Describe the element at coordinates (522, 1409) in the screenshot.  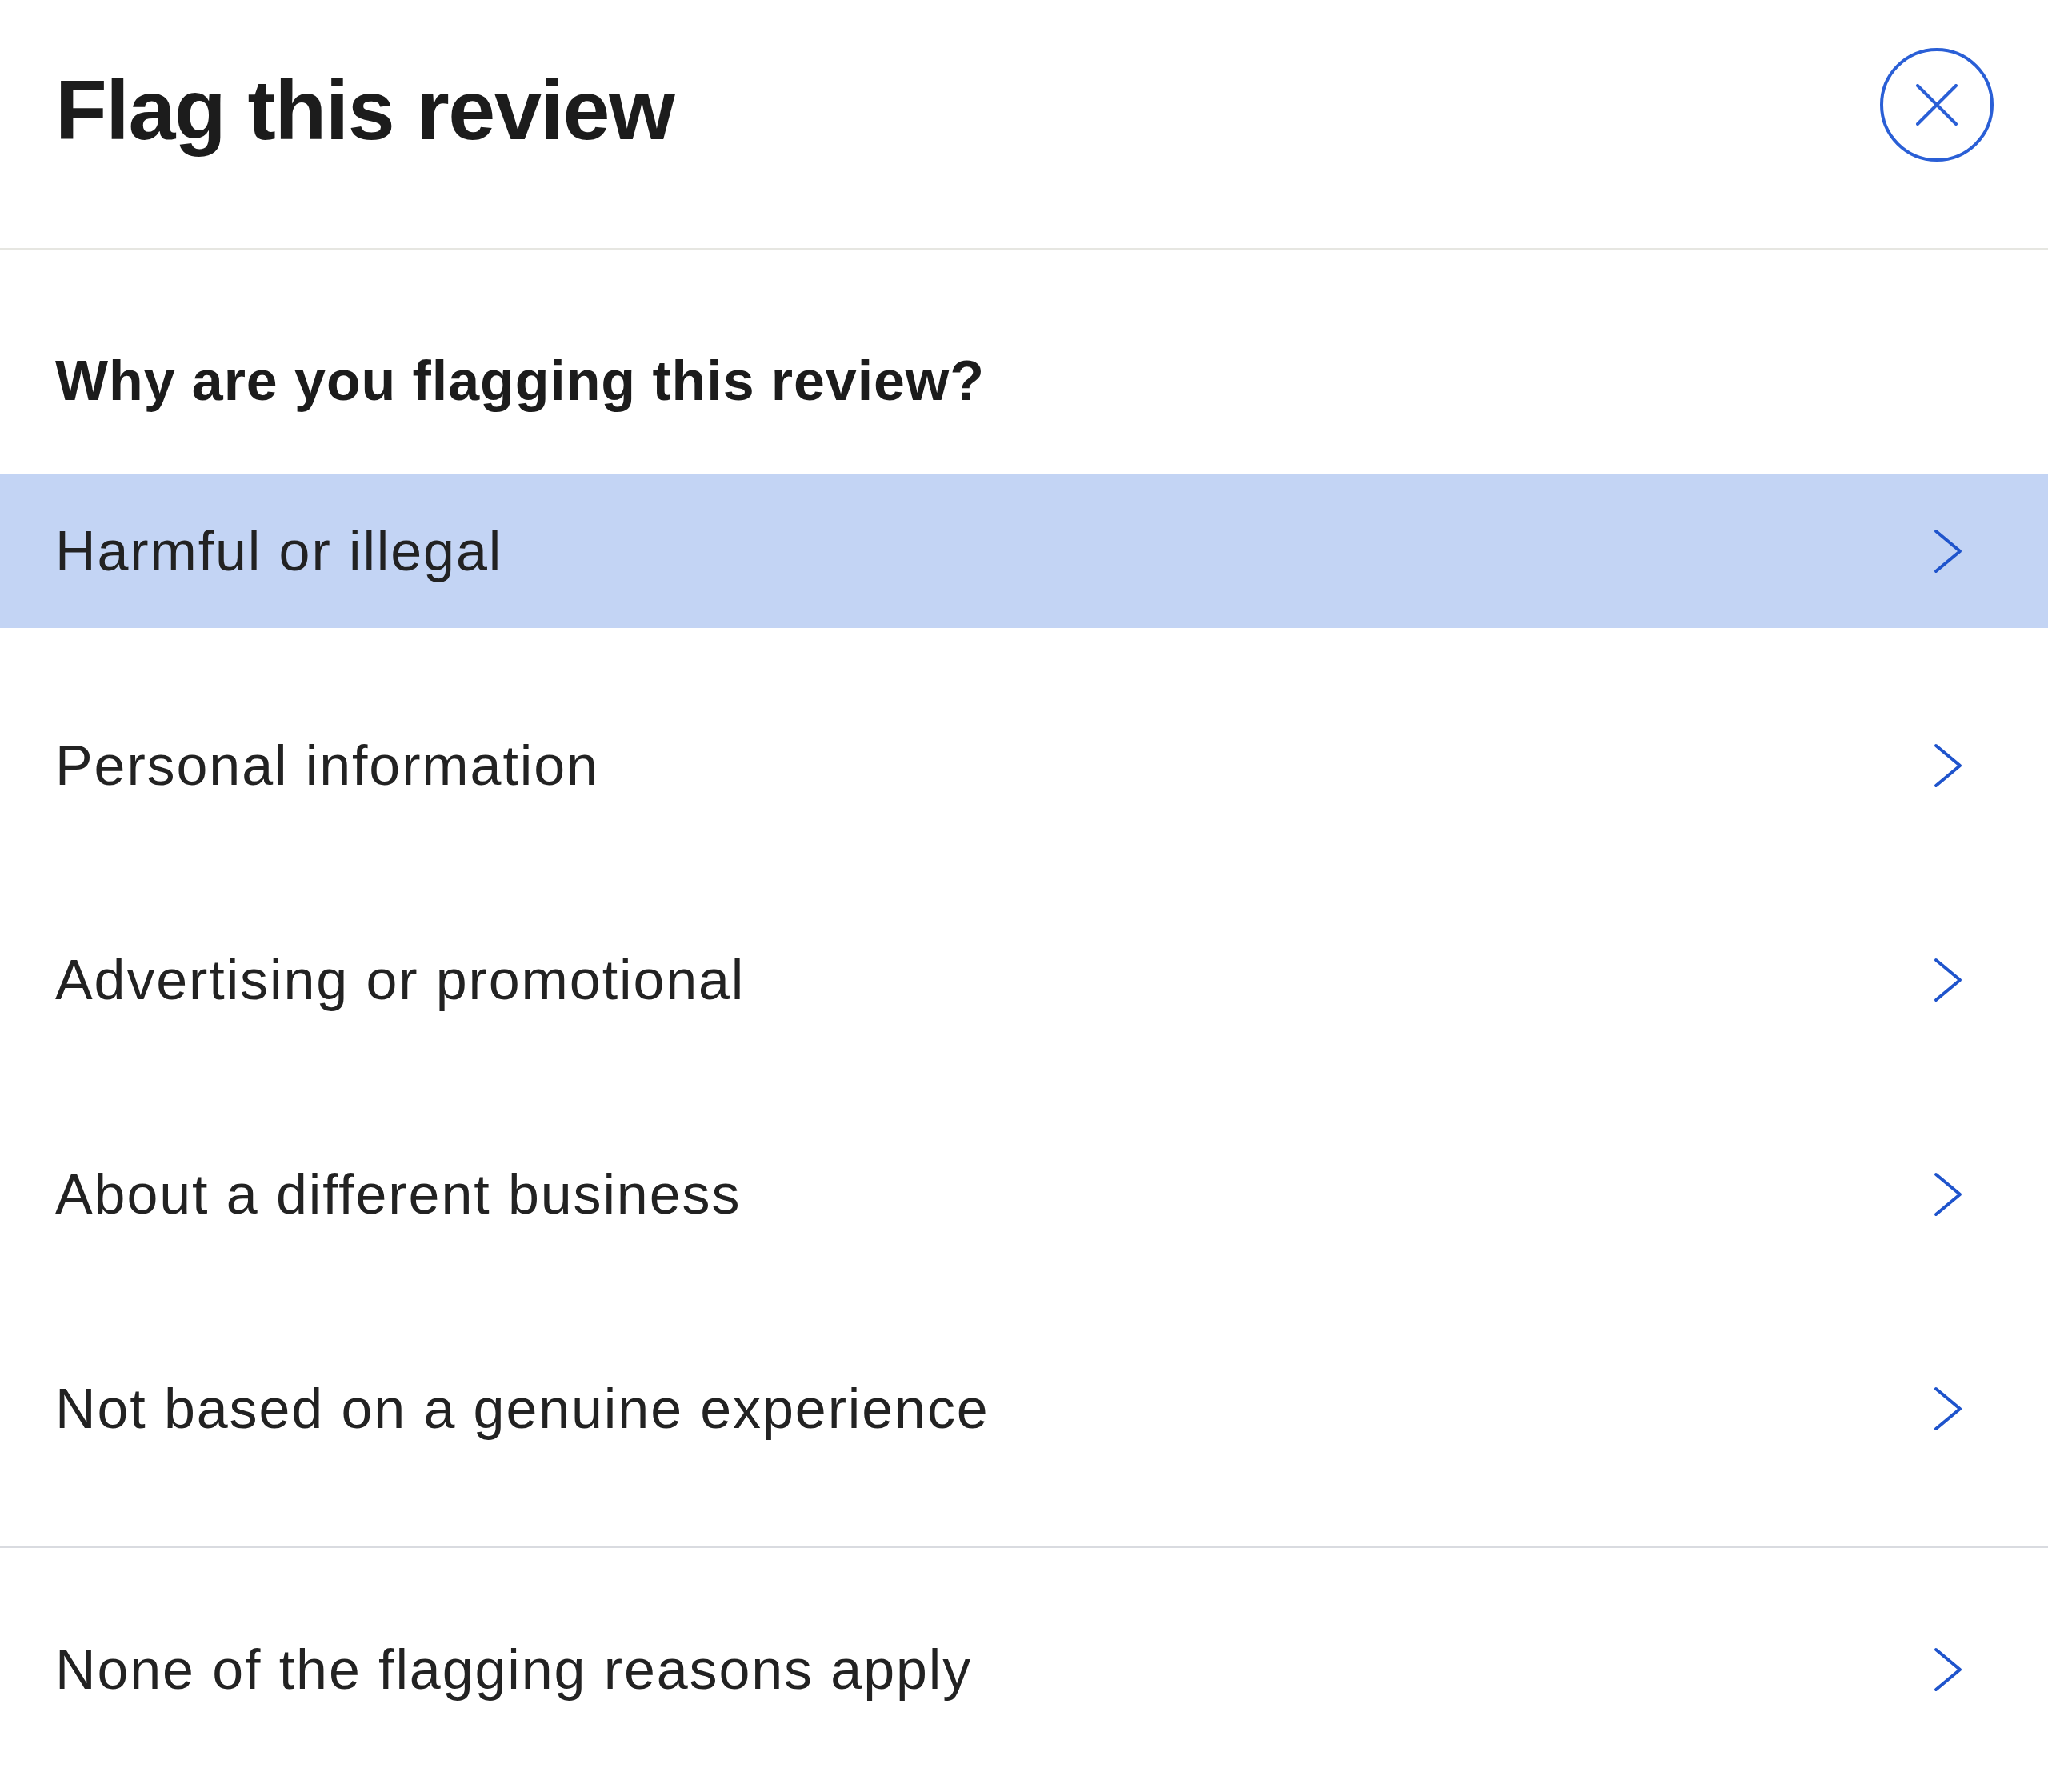
I see `reason-label: Not based on a genuine experience` at that location.